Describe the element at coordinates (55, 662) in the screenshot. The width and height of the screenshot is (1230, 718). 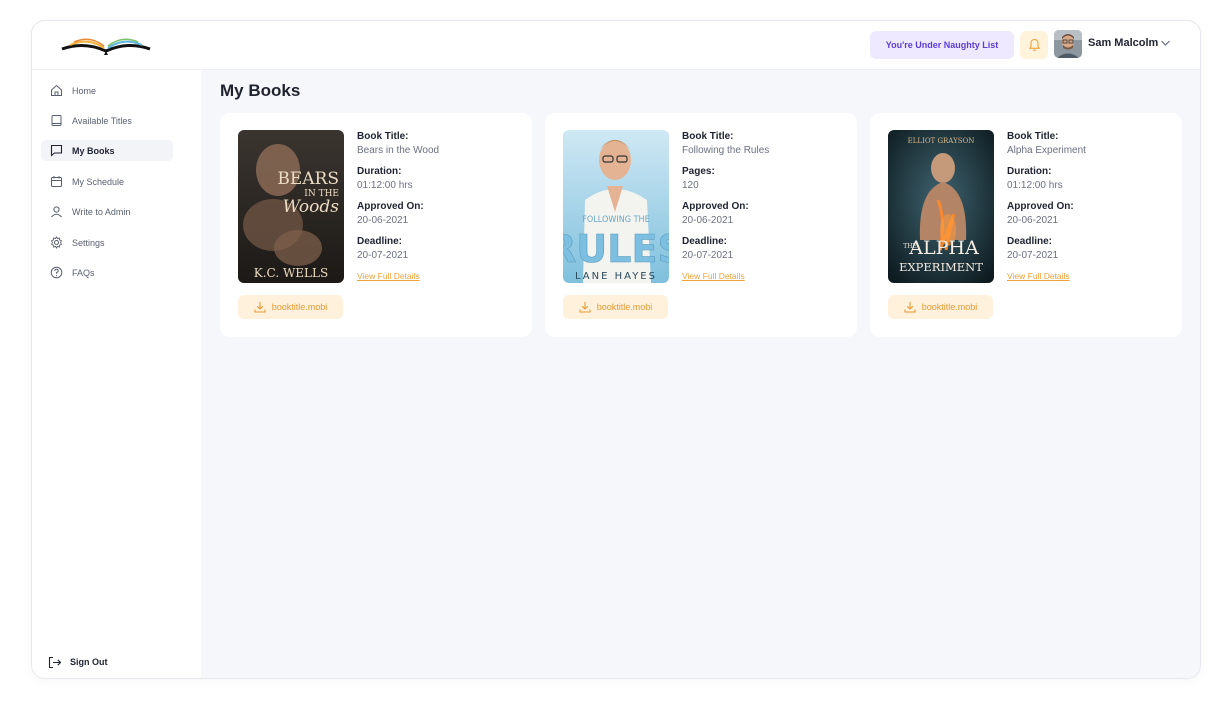
I see `logout-icon` at that location.